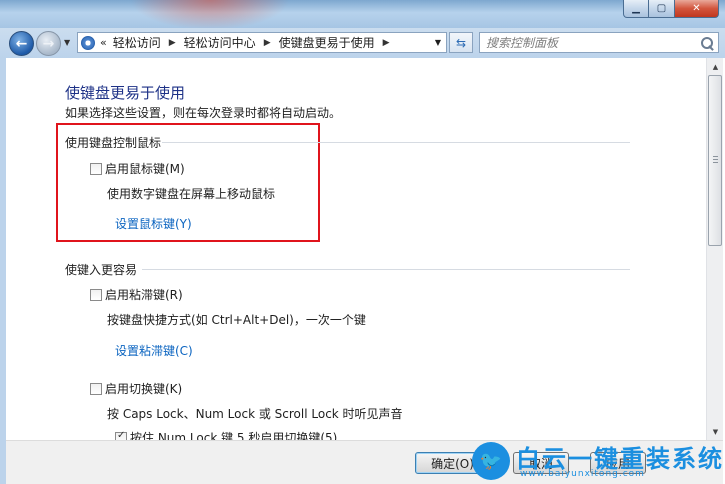 Image resolution: width=725 pixels, height=484 pixels. I want to click on page-title: 使键盘更易于使用, so click(125, 93).